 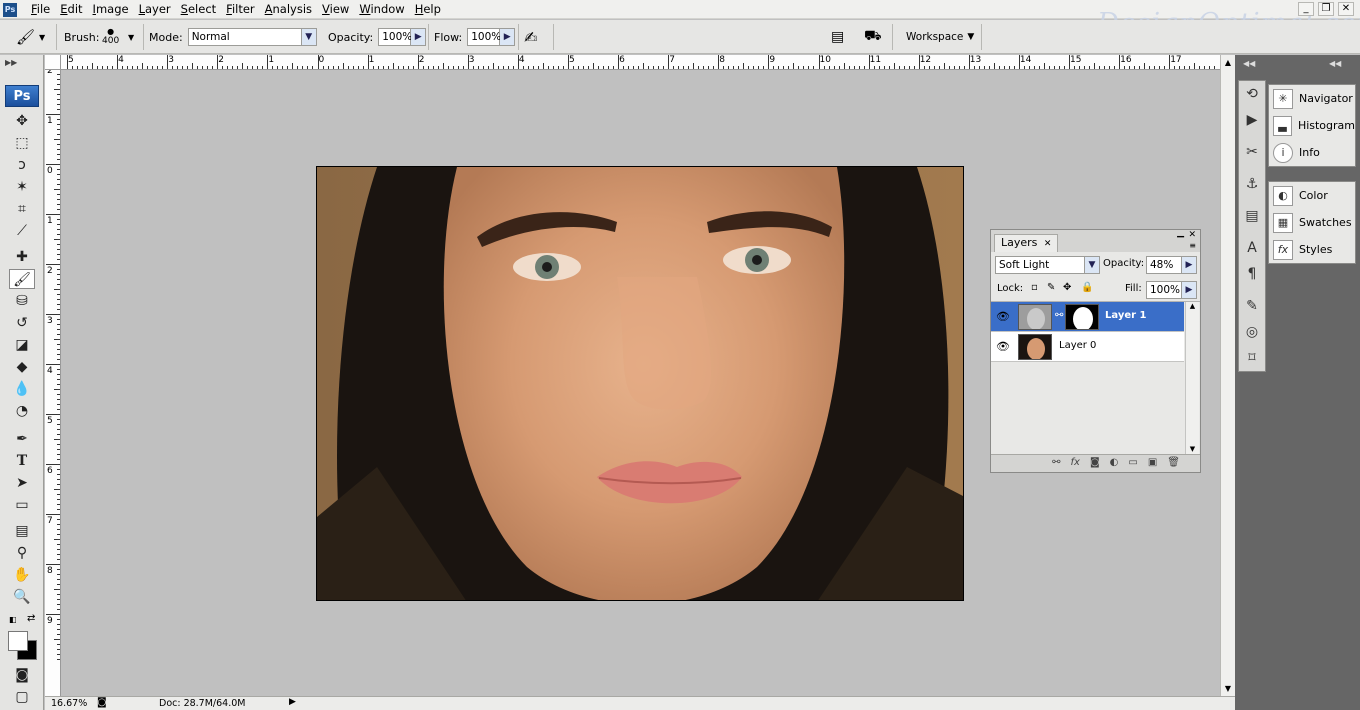 I want to click on screen-mode-icon: ▢, so click(x=22, y=697).